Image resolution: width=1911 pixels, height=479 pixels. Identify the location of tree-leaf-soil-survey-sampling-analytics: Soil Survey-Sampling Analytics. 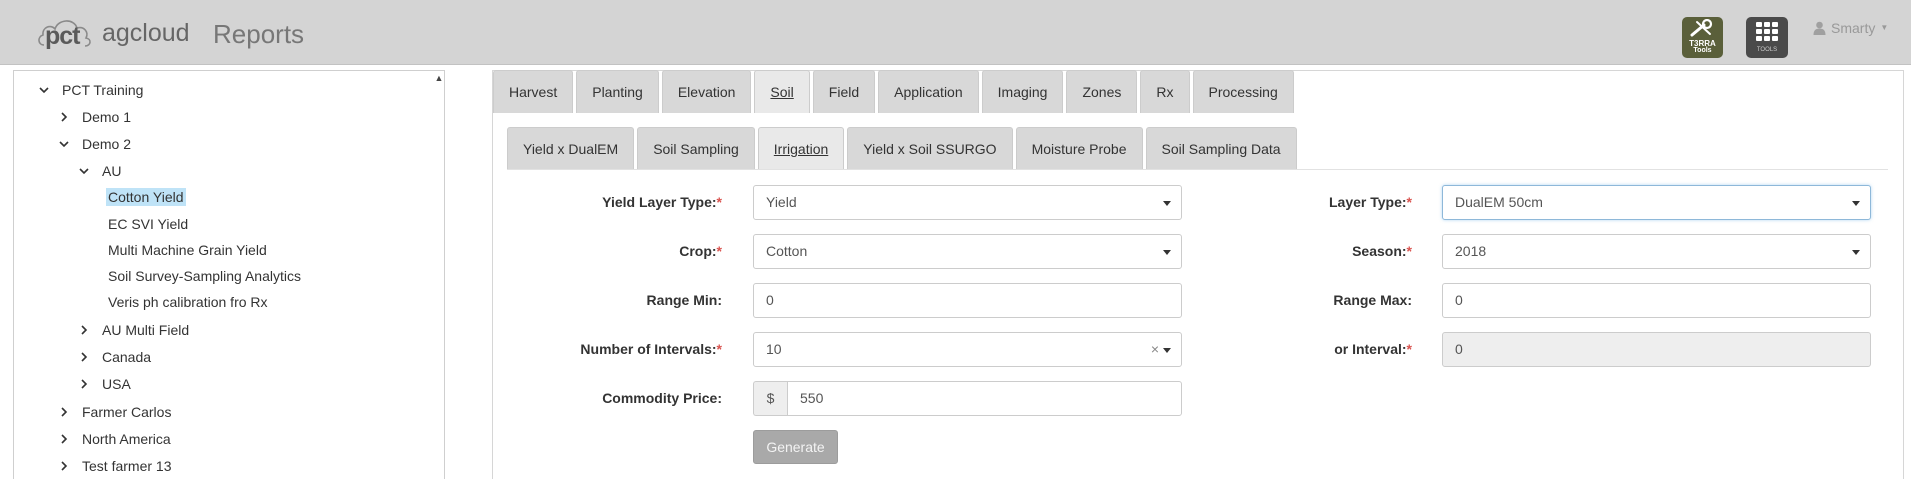
(204, 276).